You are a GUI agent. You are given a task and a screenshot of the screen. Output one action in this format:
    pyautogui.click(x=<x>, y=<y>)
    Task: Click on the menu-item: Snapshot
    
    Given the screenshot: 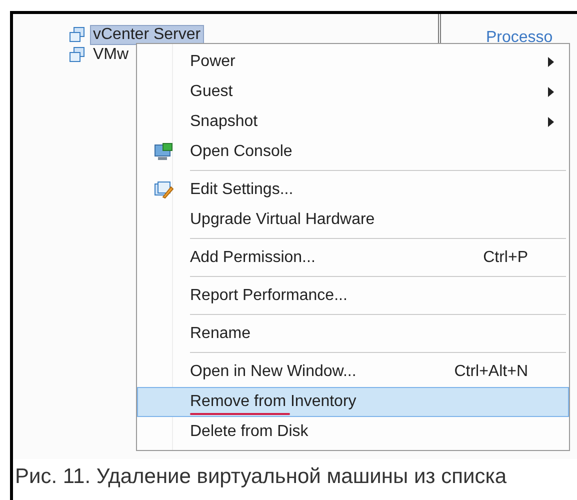 What is the action you would take?
    pyautogui.click(x=353, y=122)
    